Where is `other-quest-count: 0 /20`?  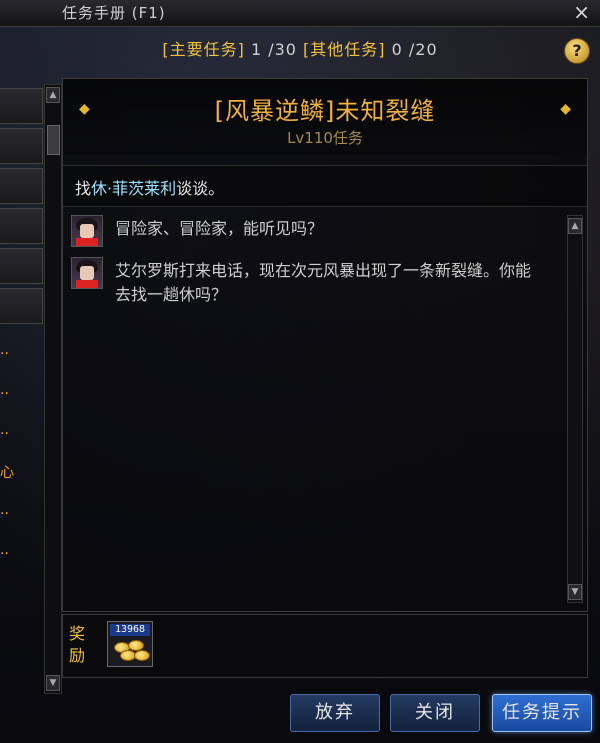
other-quest-count: 0 /20 is located at coordinates (414, 49).